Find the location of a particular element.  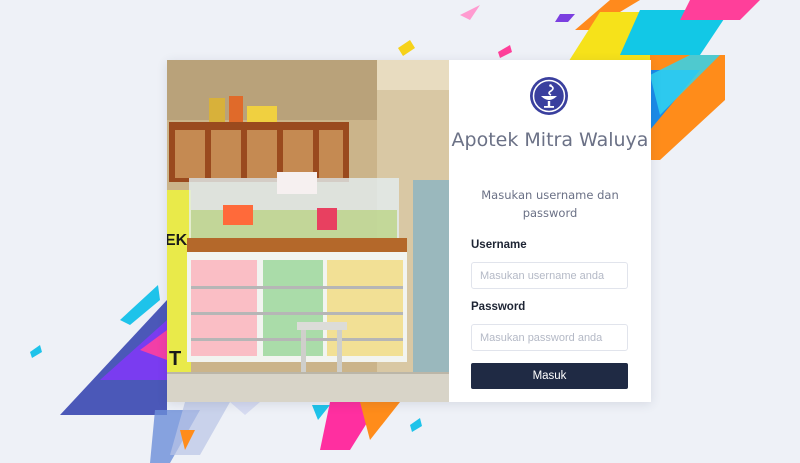

username-label: Username is located at coordinates (499, 245).